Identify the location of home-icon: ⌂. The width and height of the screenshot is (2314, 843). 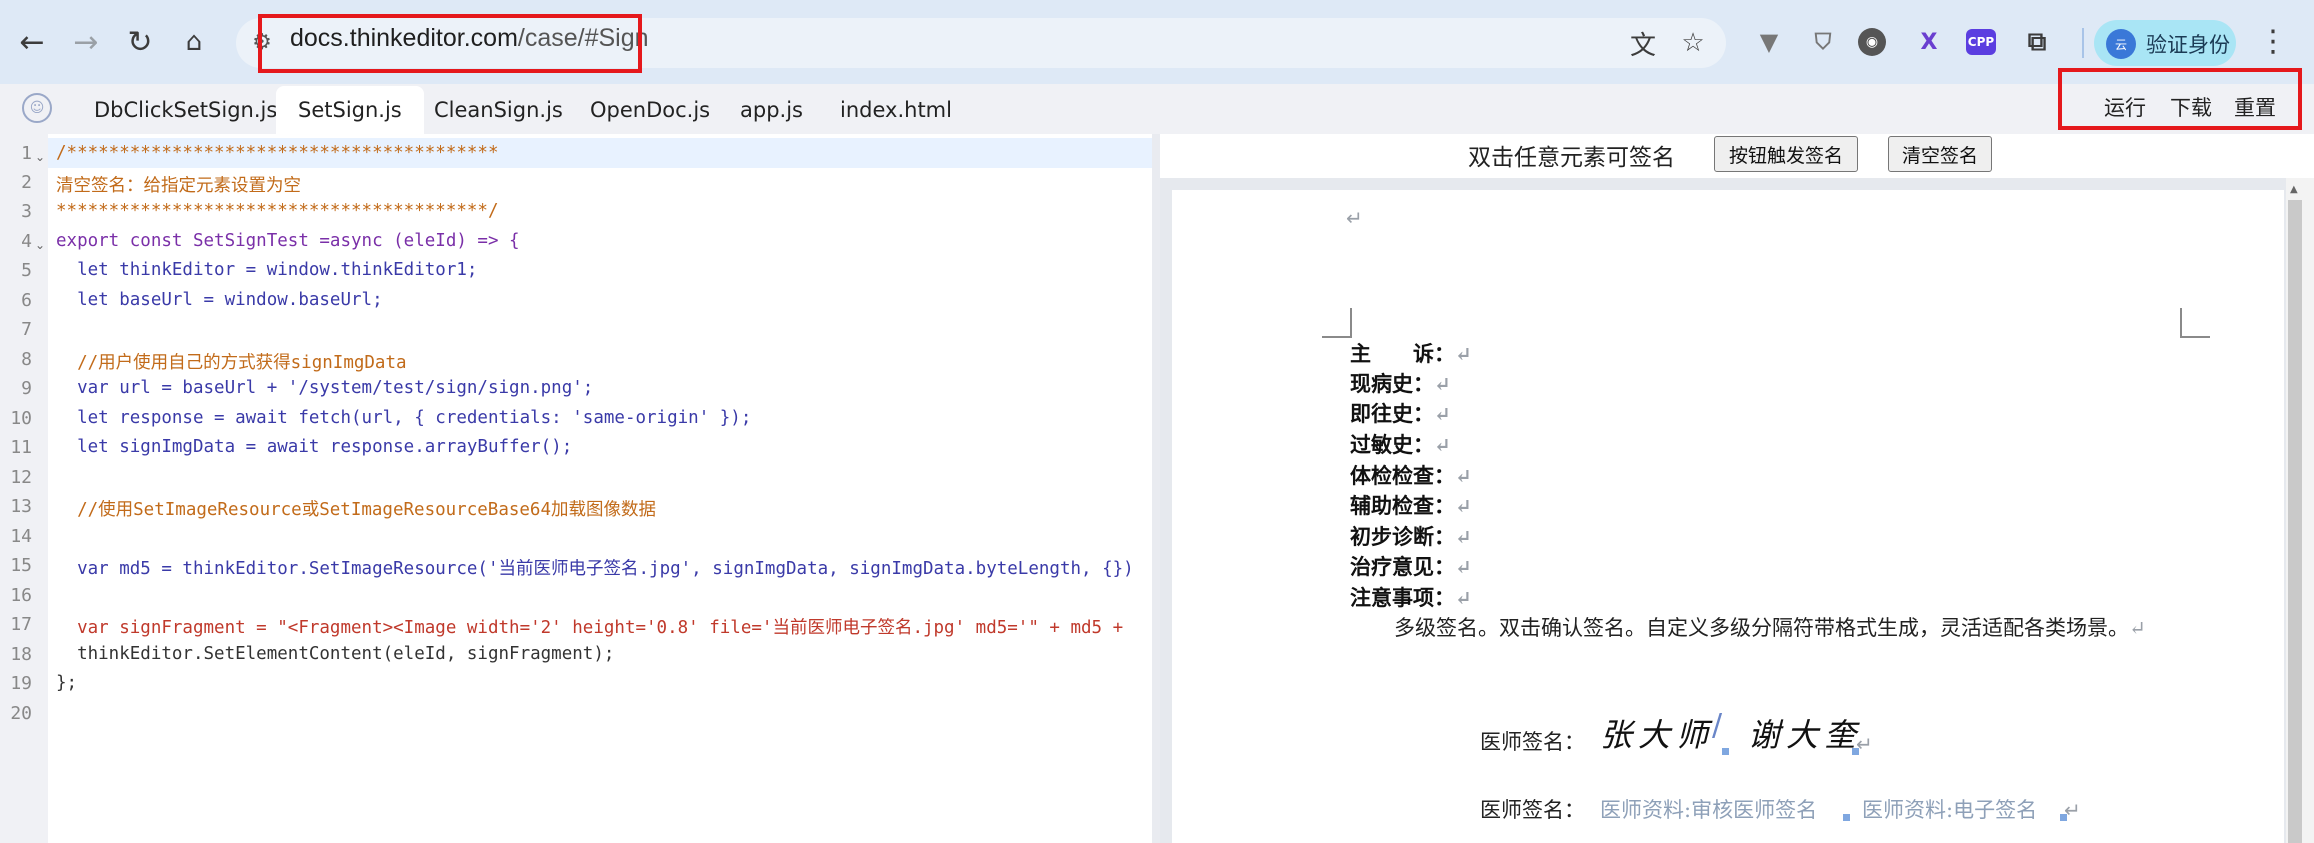
(194, 42).